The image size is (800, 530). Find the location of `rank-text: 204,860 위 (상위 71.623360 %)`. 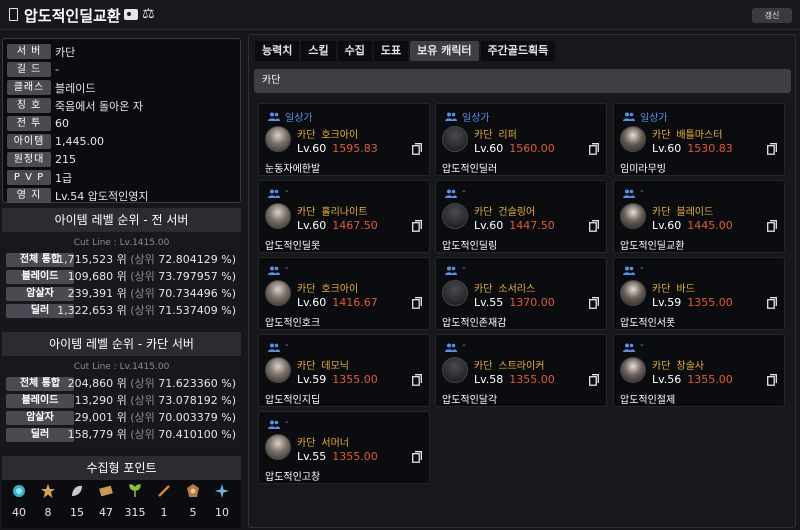

rank-text: 204,860 위 (상위 71.623360 %) is located at coordinates (152, 384).